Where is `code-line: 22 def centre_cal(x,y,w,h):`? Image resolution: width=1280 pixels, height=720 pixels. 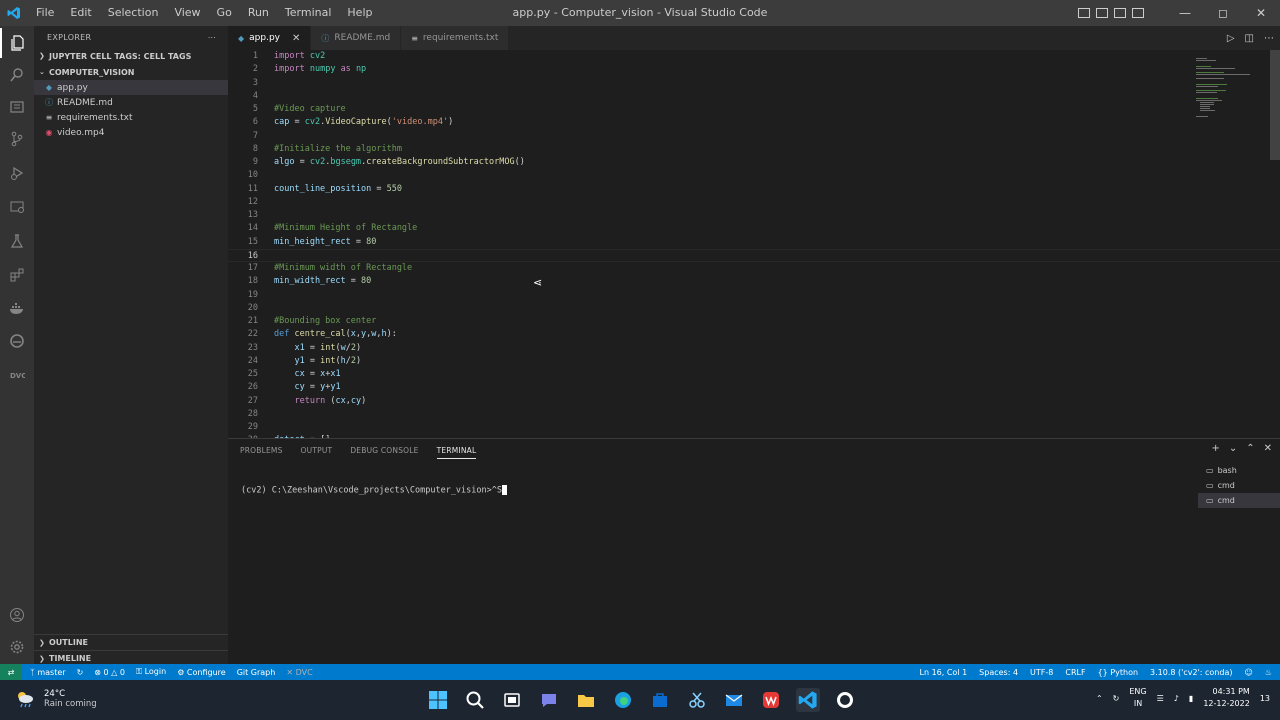 code-line: 22 def centre_cal(x,y,w,h): is located at coordinates (754, 334).